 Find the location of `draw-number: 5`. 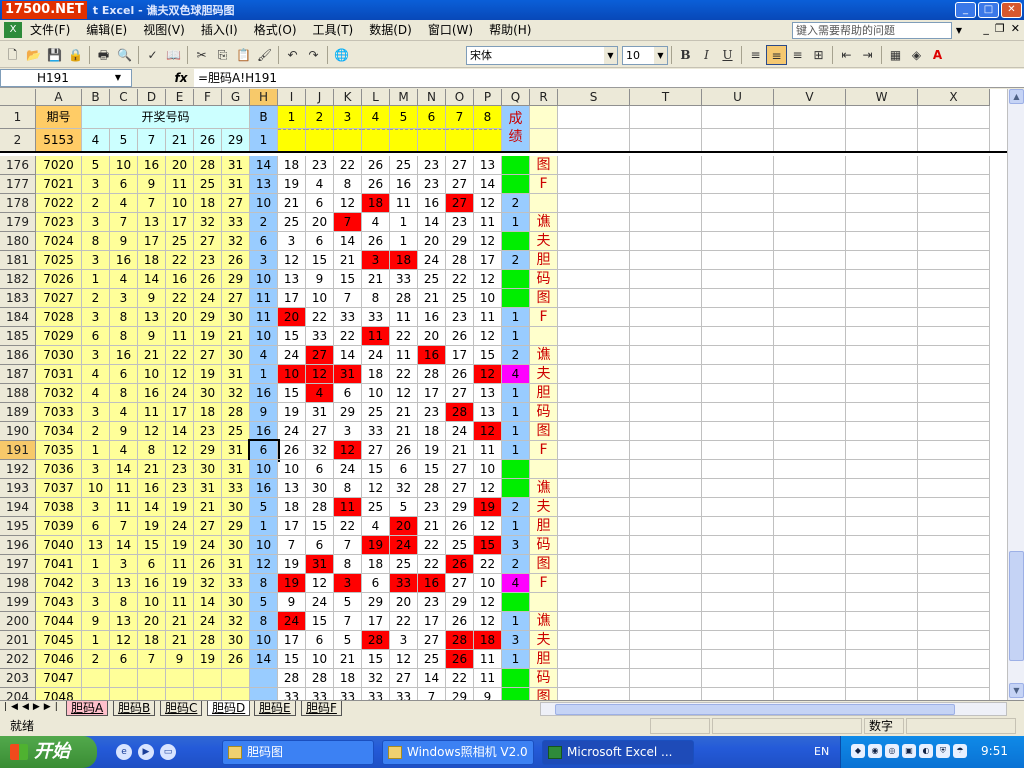

draw-number: 5 is located at coordinates (96, 165).